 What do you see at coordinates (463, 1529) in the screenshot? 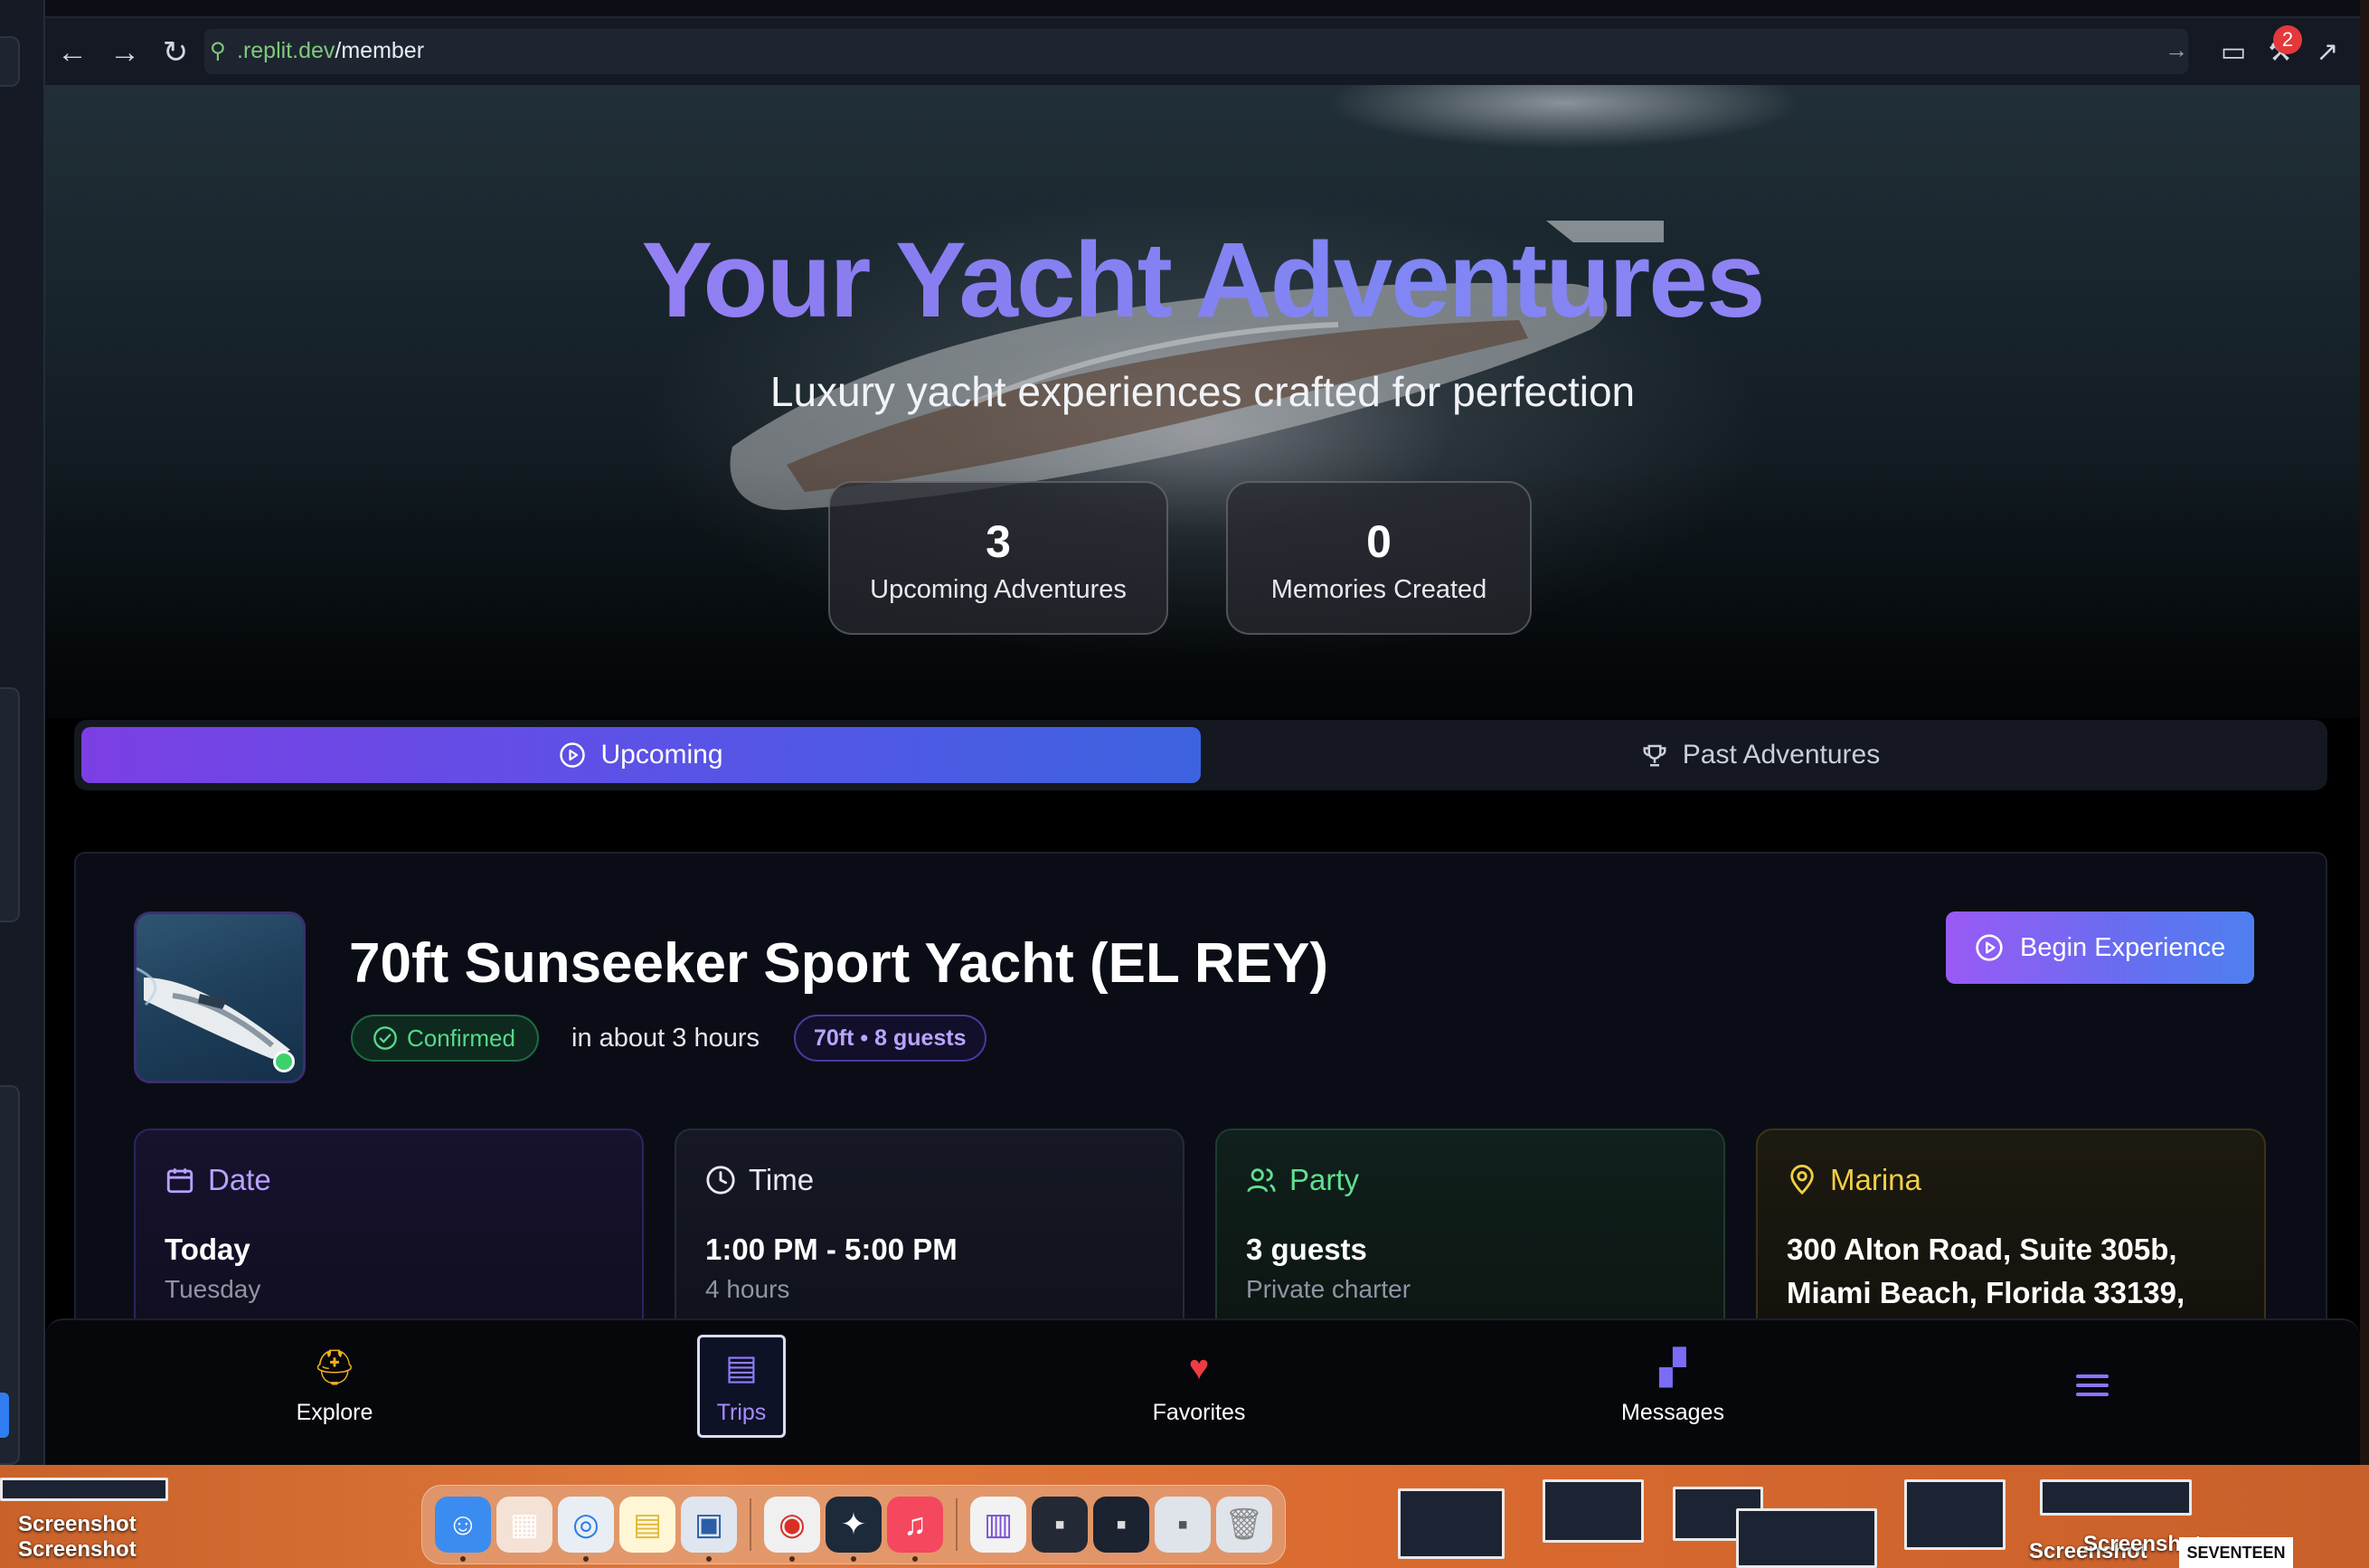
I see `finder-icon: ☺` at bounding box center [463, 1529].